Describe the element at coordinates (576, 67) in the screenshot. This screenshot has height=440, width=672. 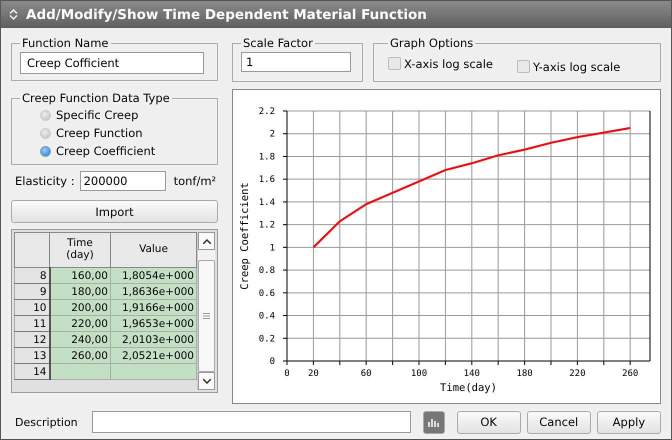
I see `checkbox-label: Y-axis log scale` at that location.